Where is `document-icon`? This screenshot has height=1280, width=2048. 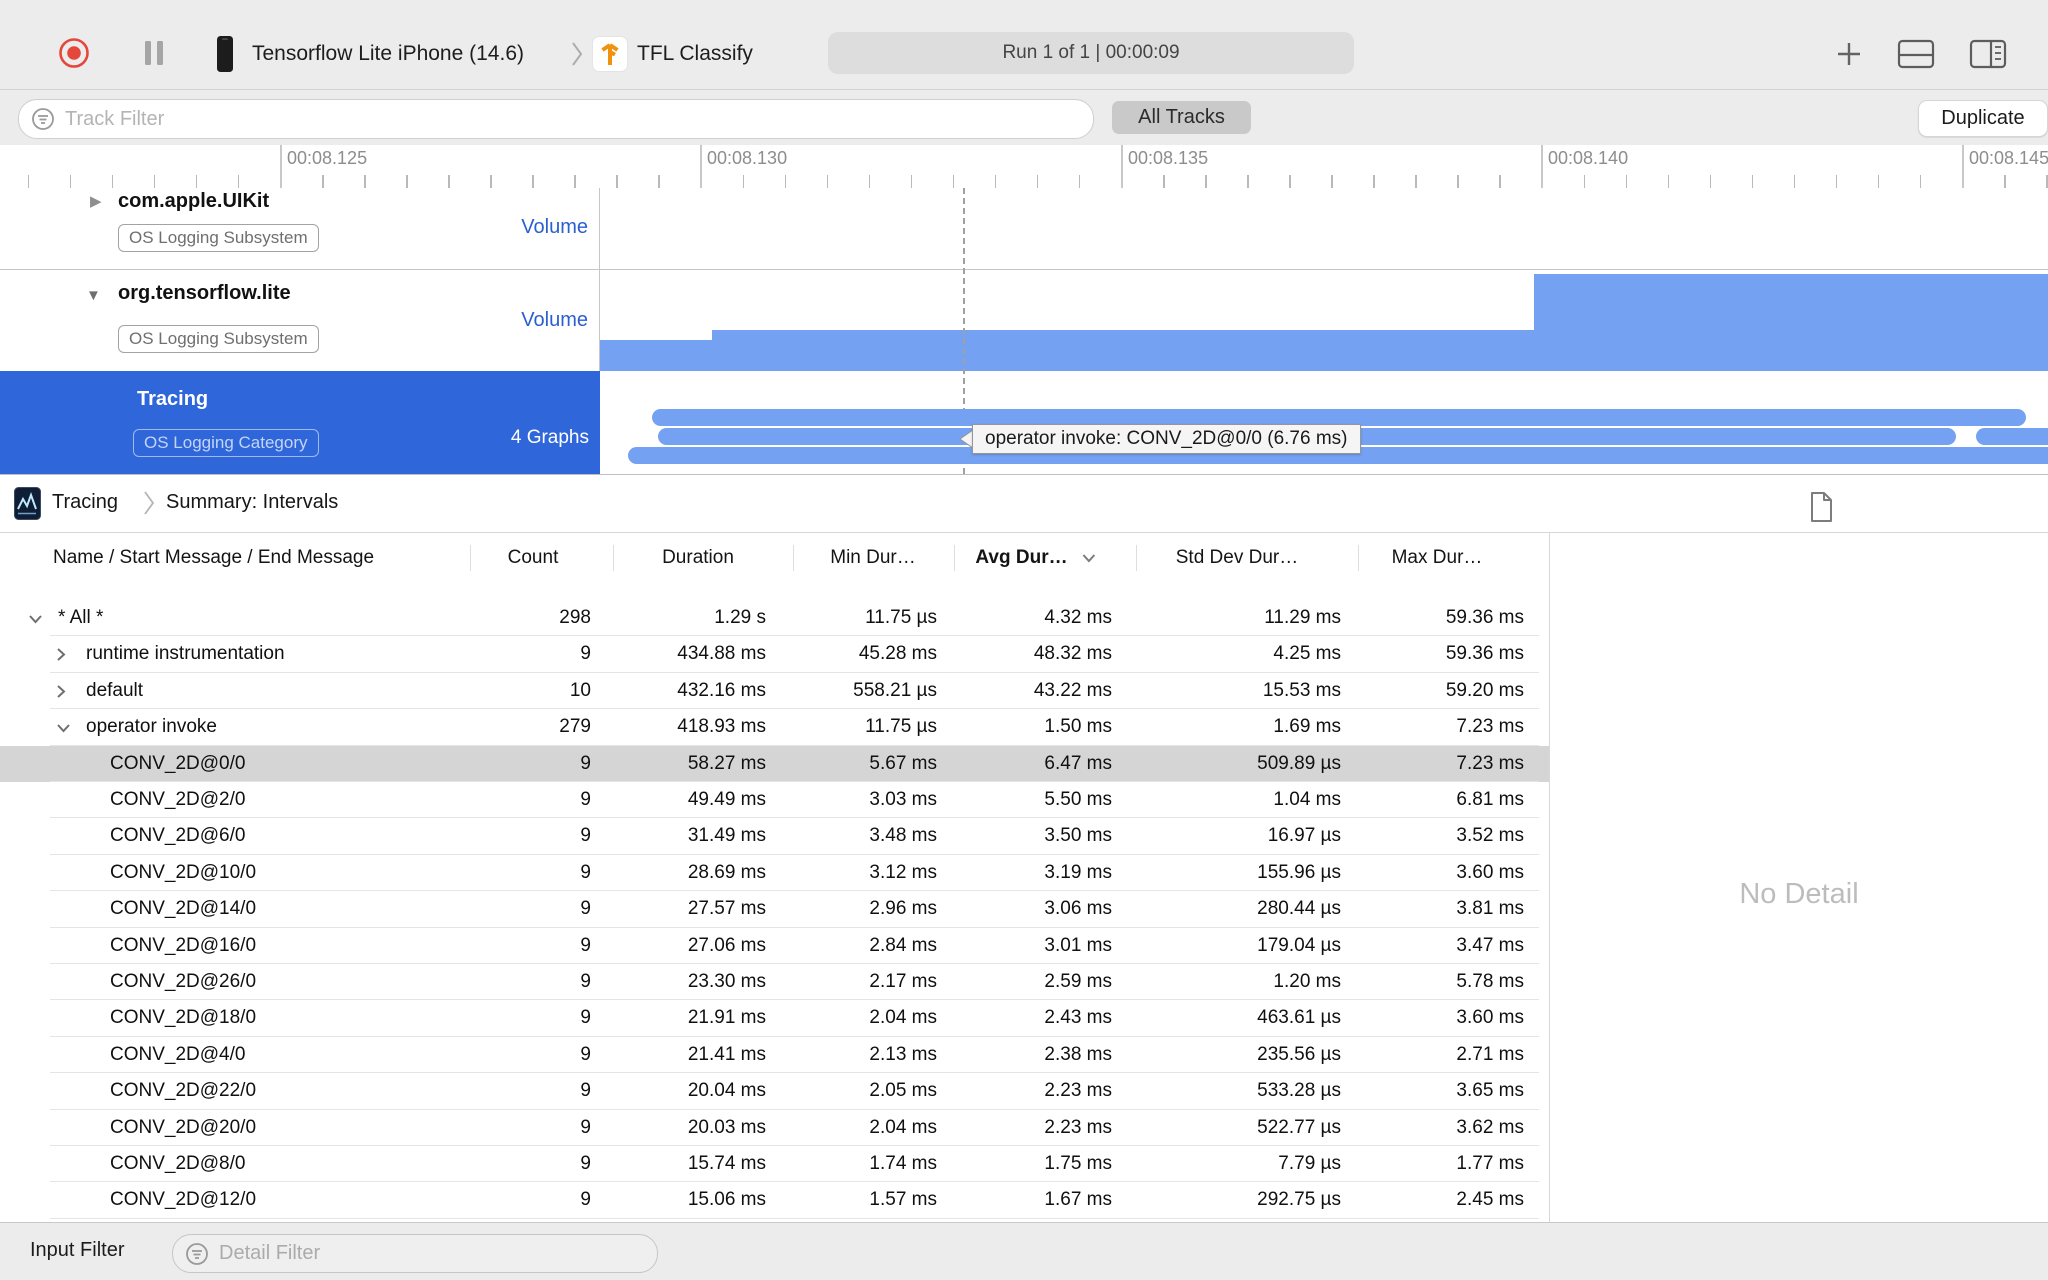
document-icon is located at coordinates (1821, 507).